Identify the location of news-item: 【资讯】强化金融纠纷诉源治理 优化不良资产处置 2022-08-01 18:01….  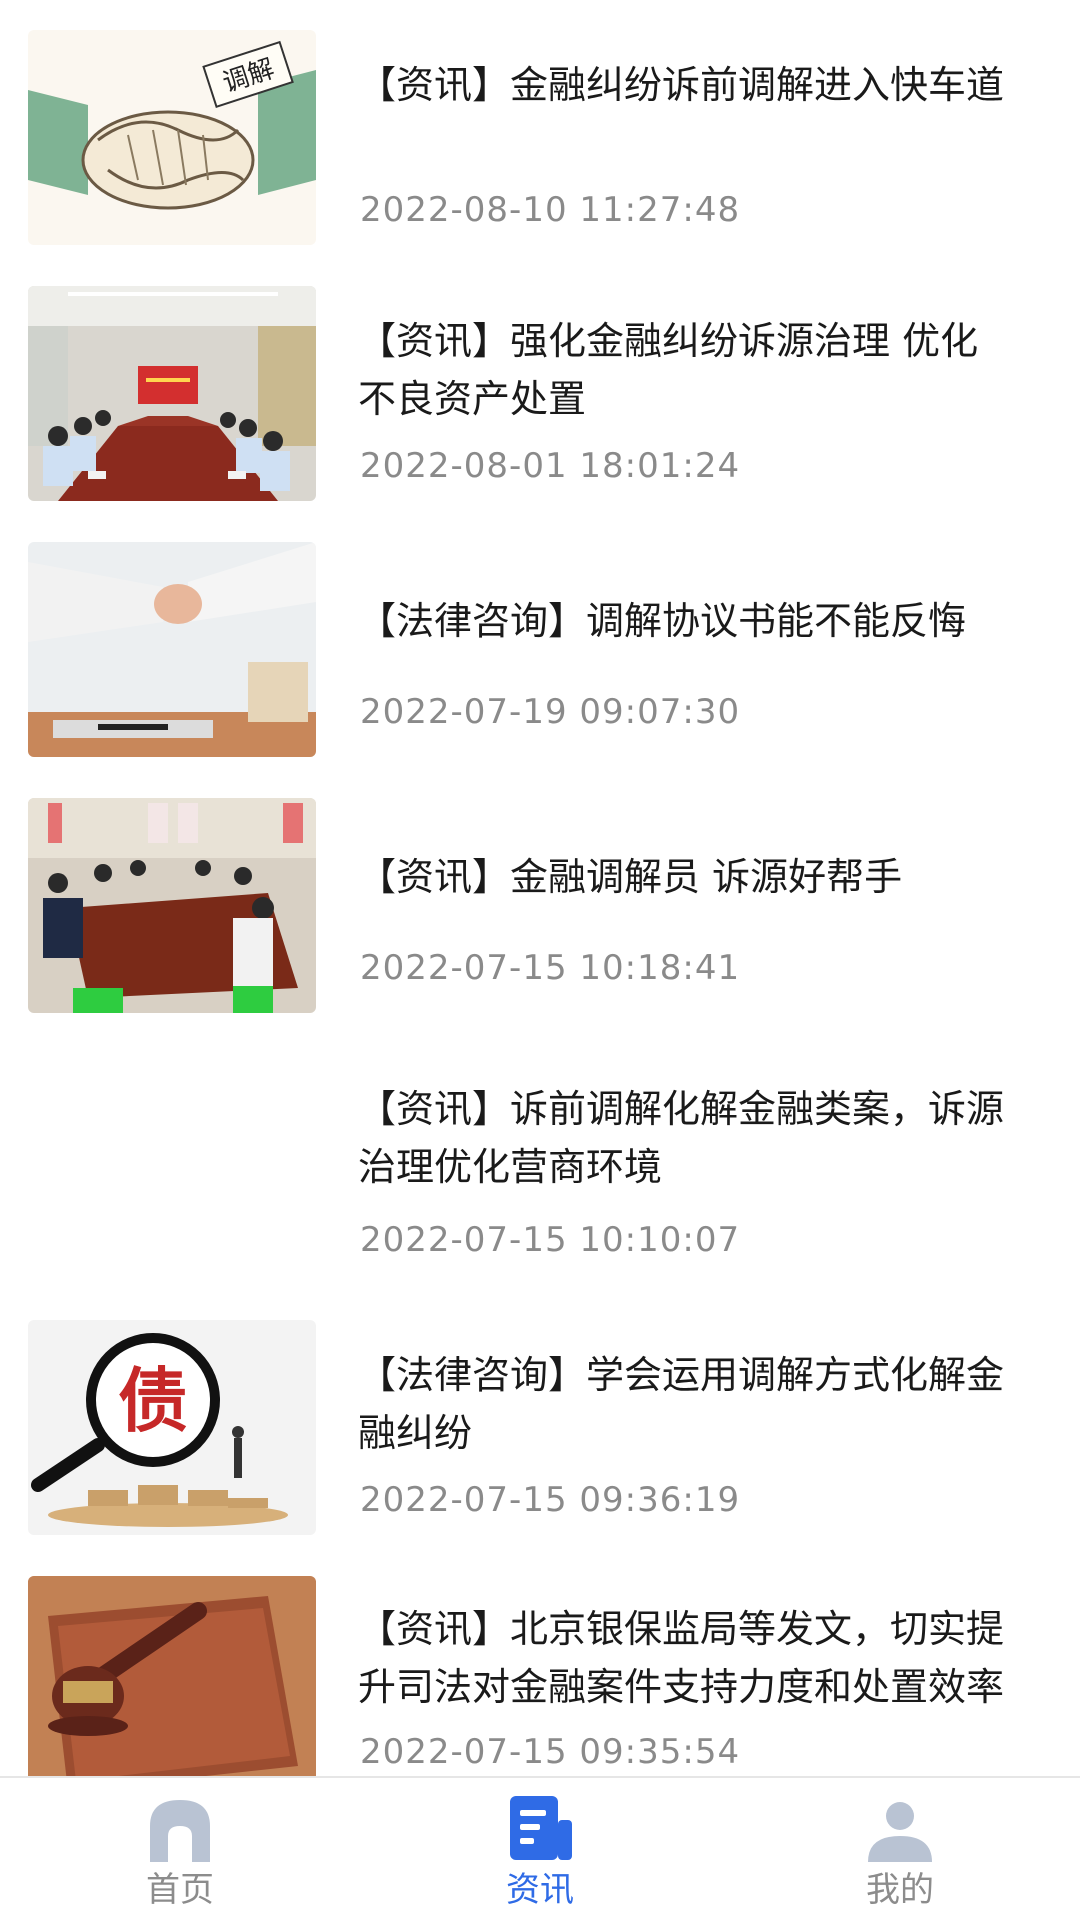
(540, 384).